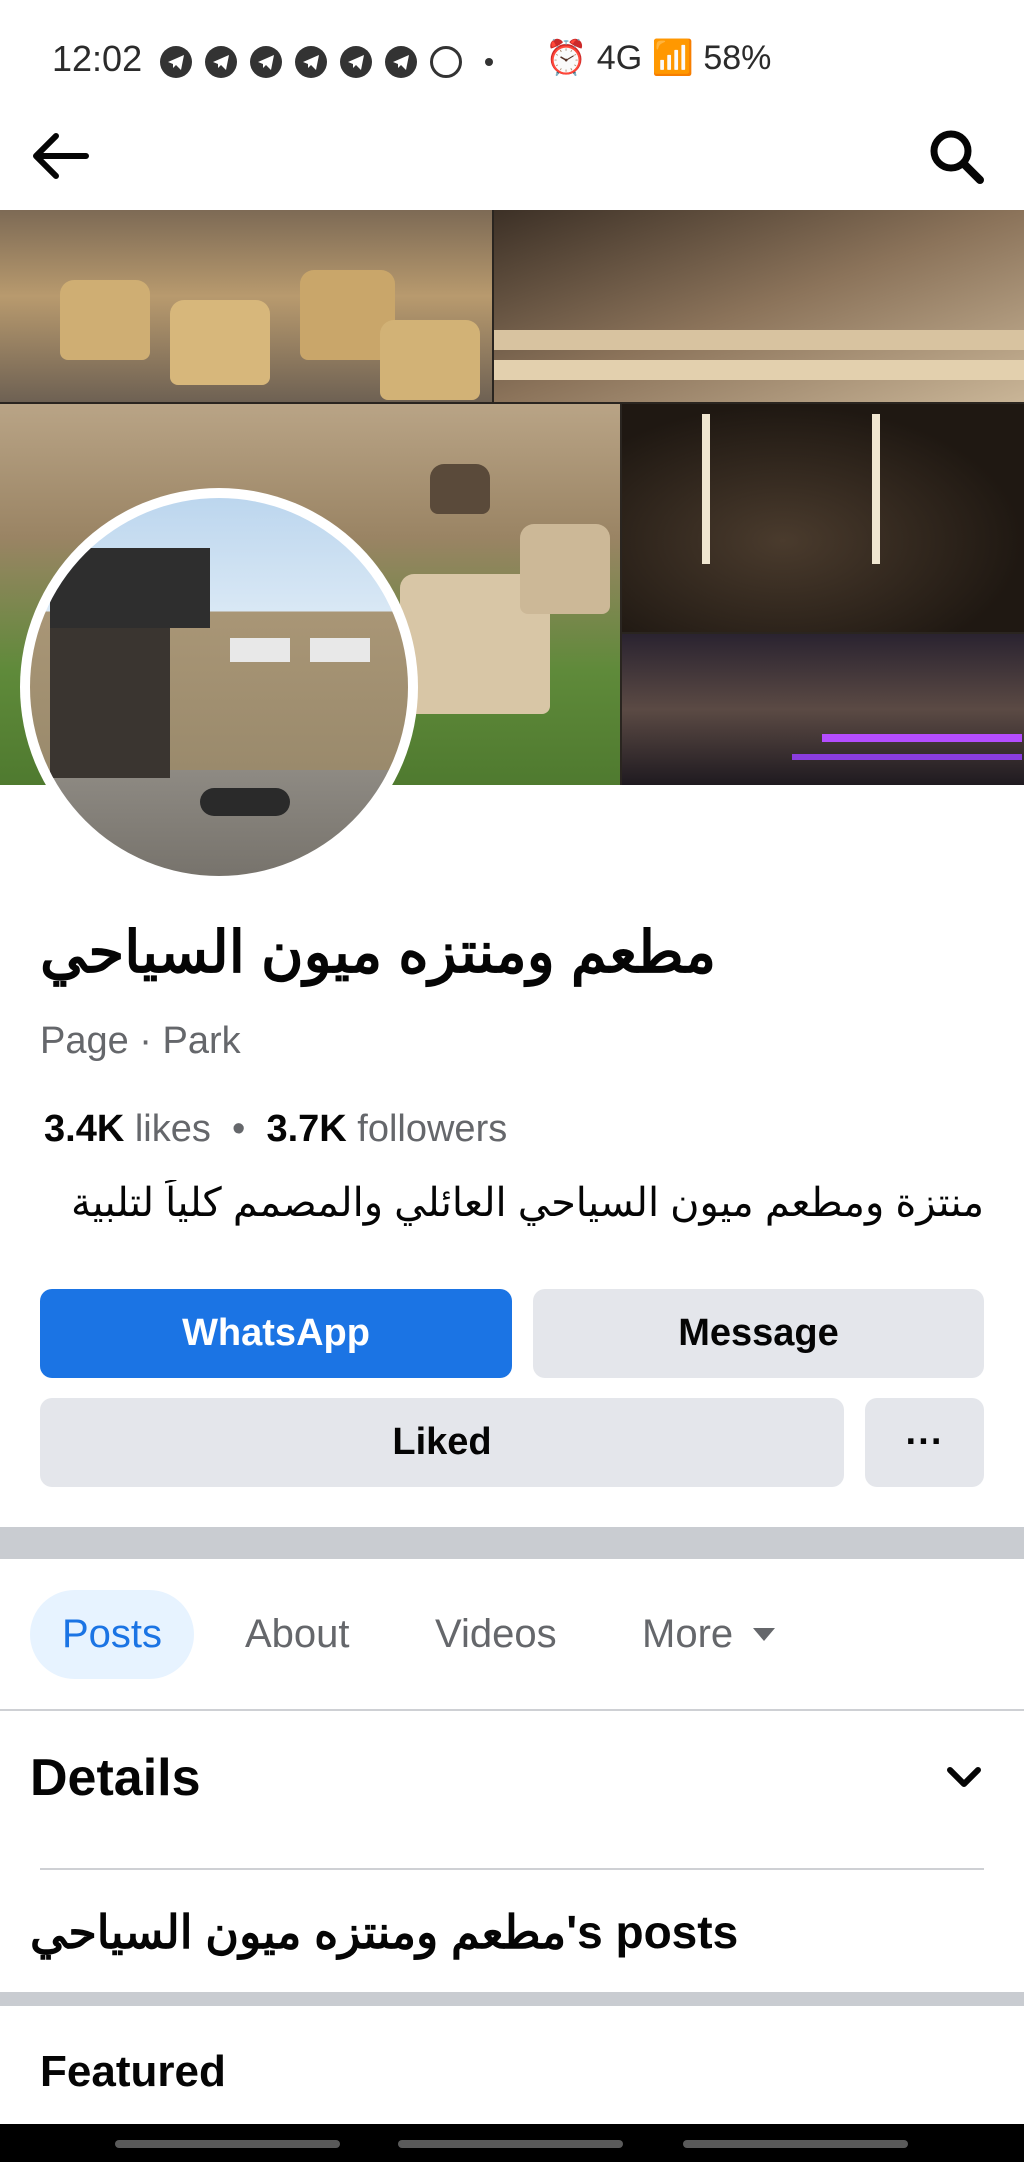 The width and height of the screenshot is (1024, 2162). What do you see at coordinates (688, 1634) in the screenshot?
I see `tab-more-label: More` at bounding box center [688, 1634].